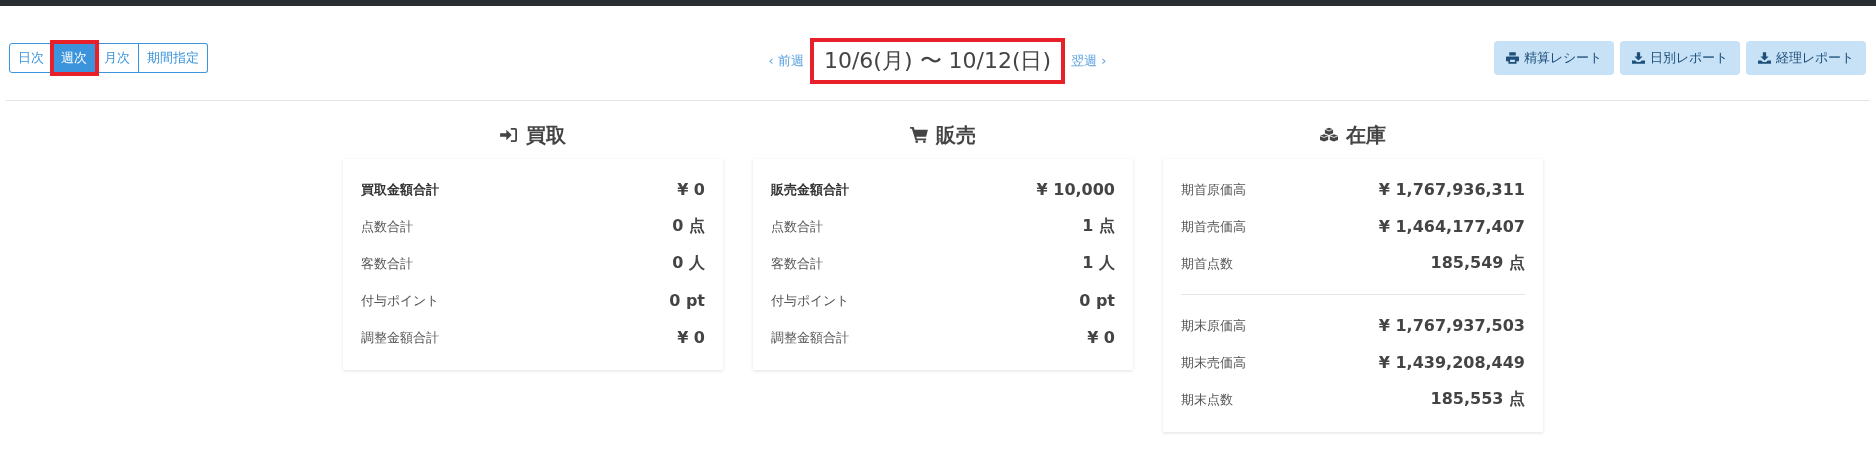 The image size is (1876, 468). I want to click on row-label: 期末売価高, so click(1213, 362).